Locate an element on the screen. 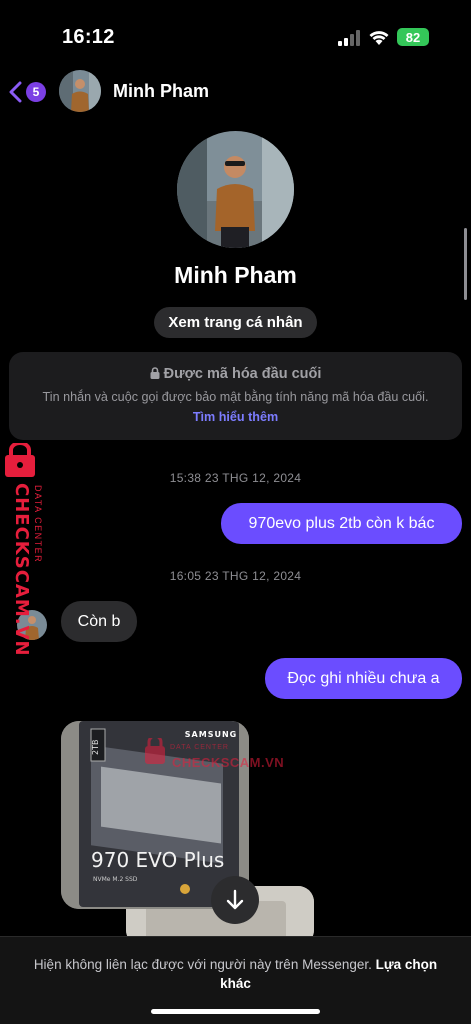 This screenshot has height=1024, width=471. avatar-photo is located at coordinates (80, 91).